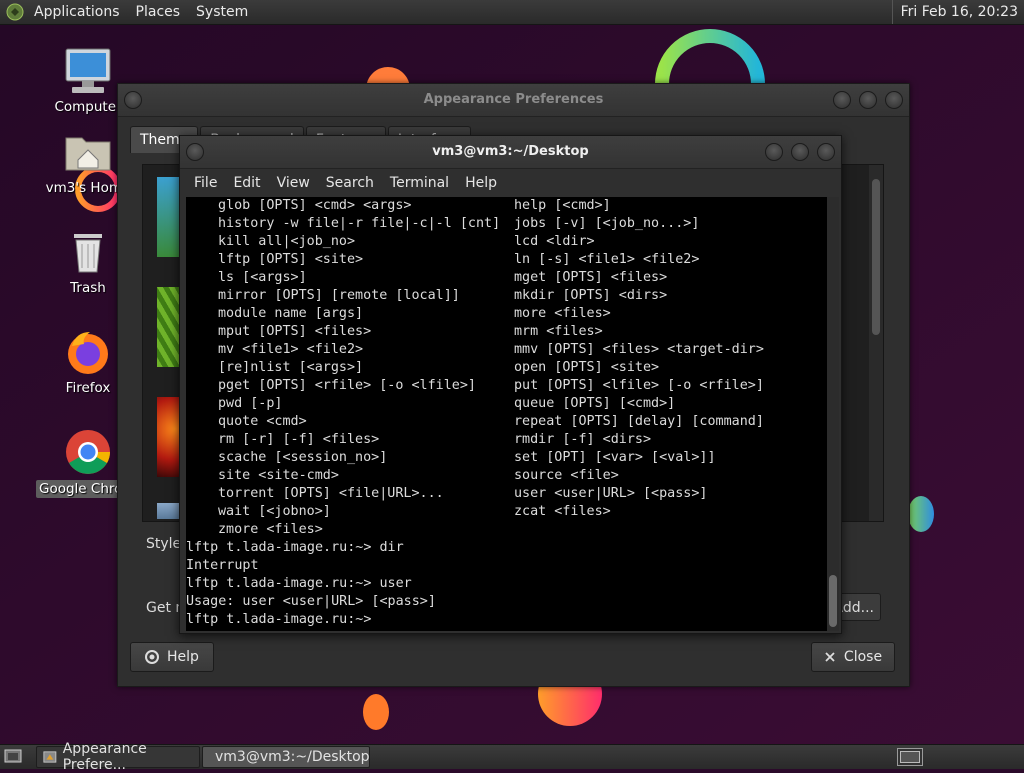 The image size is (1024, 773). I want to click on help-entry-left: history -w file|-r file|-c|-l [cnt], so click(359, 223).